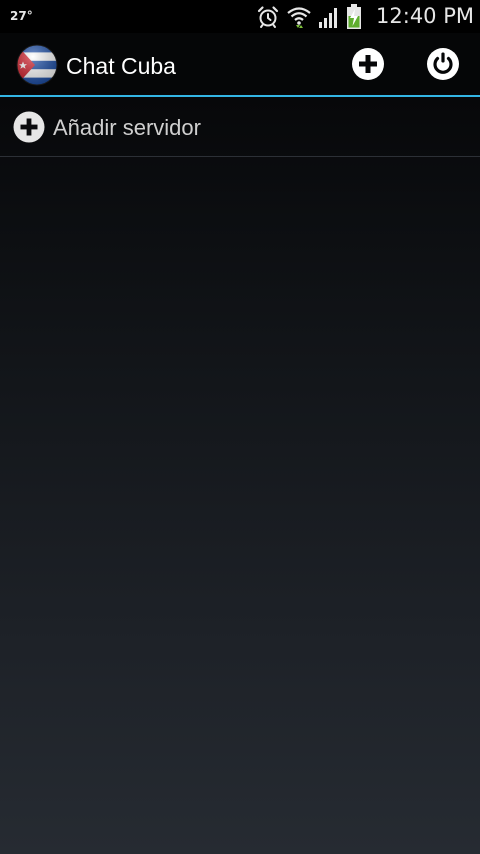  Describe the element at coordinates (354, 17) in the screenshot. I see `battery-charging-icon` at that location.